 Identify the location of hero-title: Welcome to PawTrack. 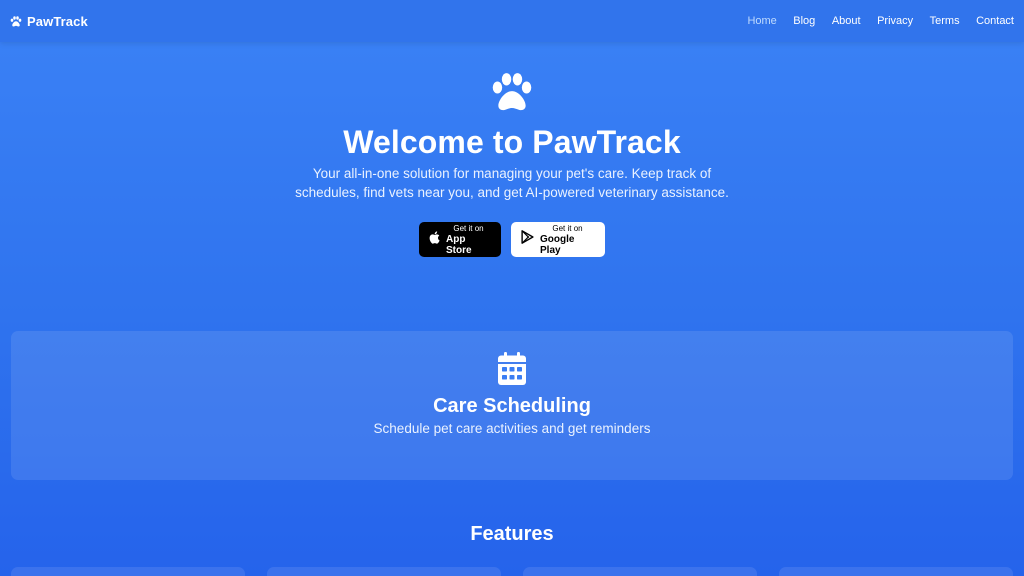
(512, 142).